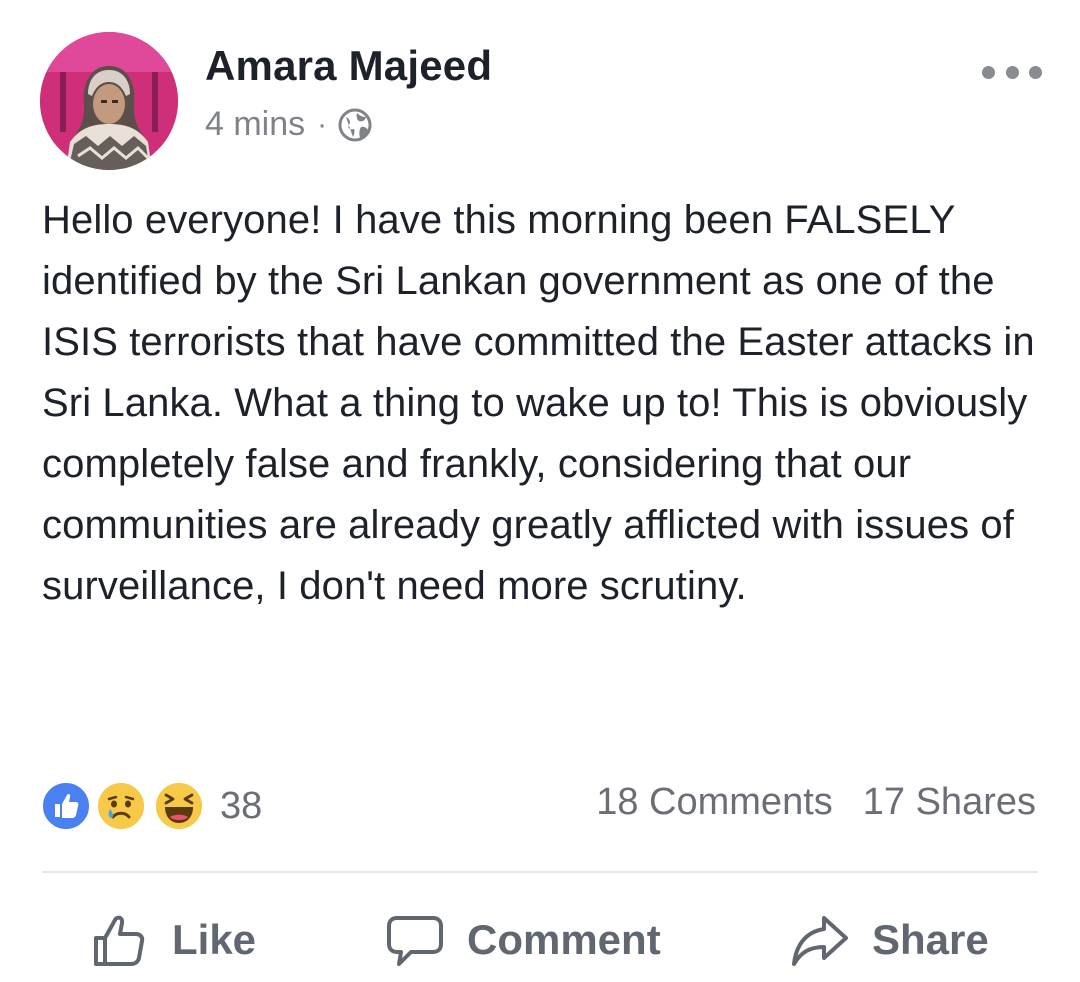 Image resolution: width=1080 pixels, height=982 pixels. I want to click on reactions-summary: 38, so click(151, 806).